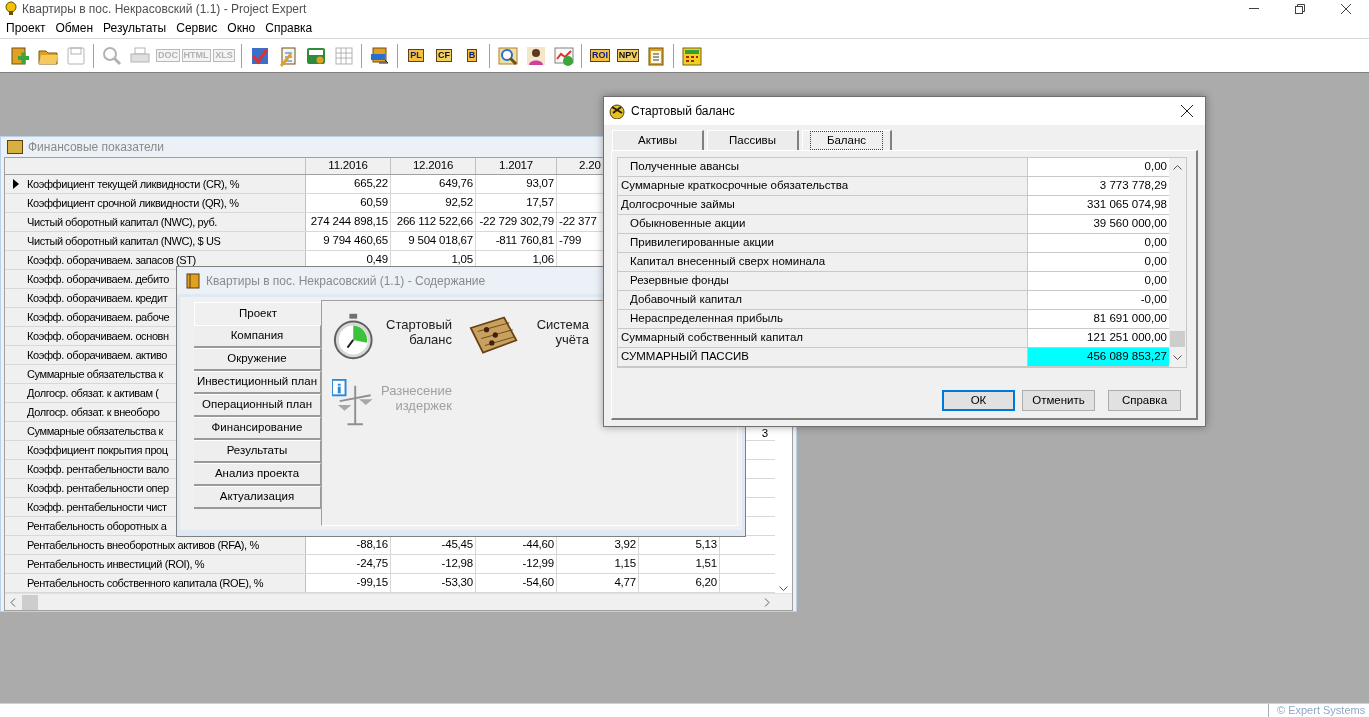  Describe the element at coordinates (1321, 710) in the screenshot. I see `status-text: © Expert Systems` at that location.